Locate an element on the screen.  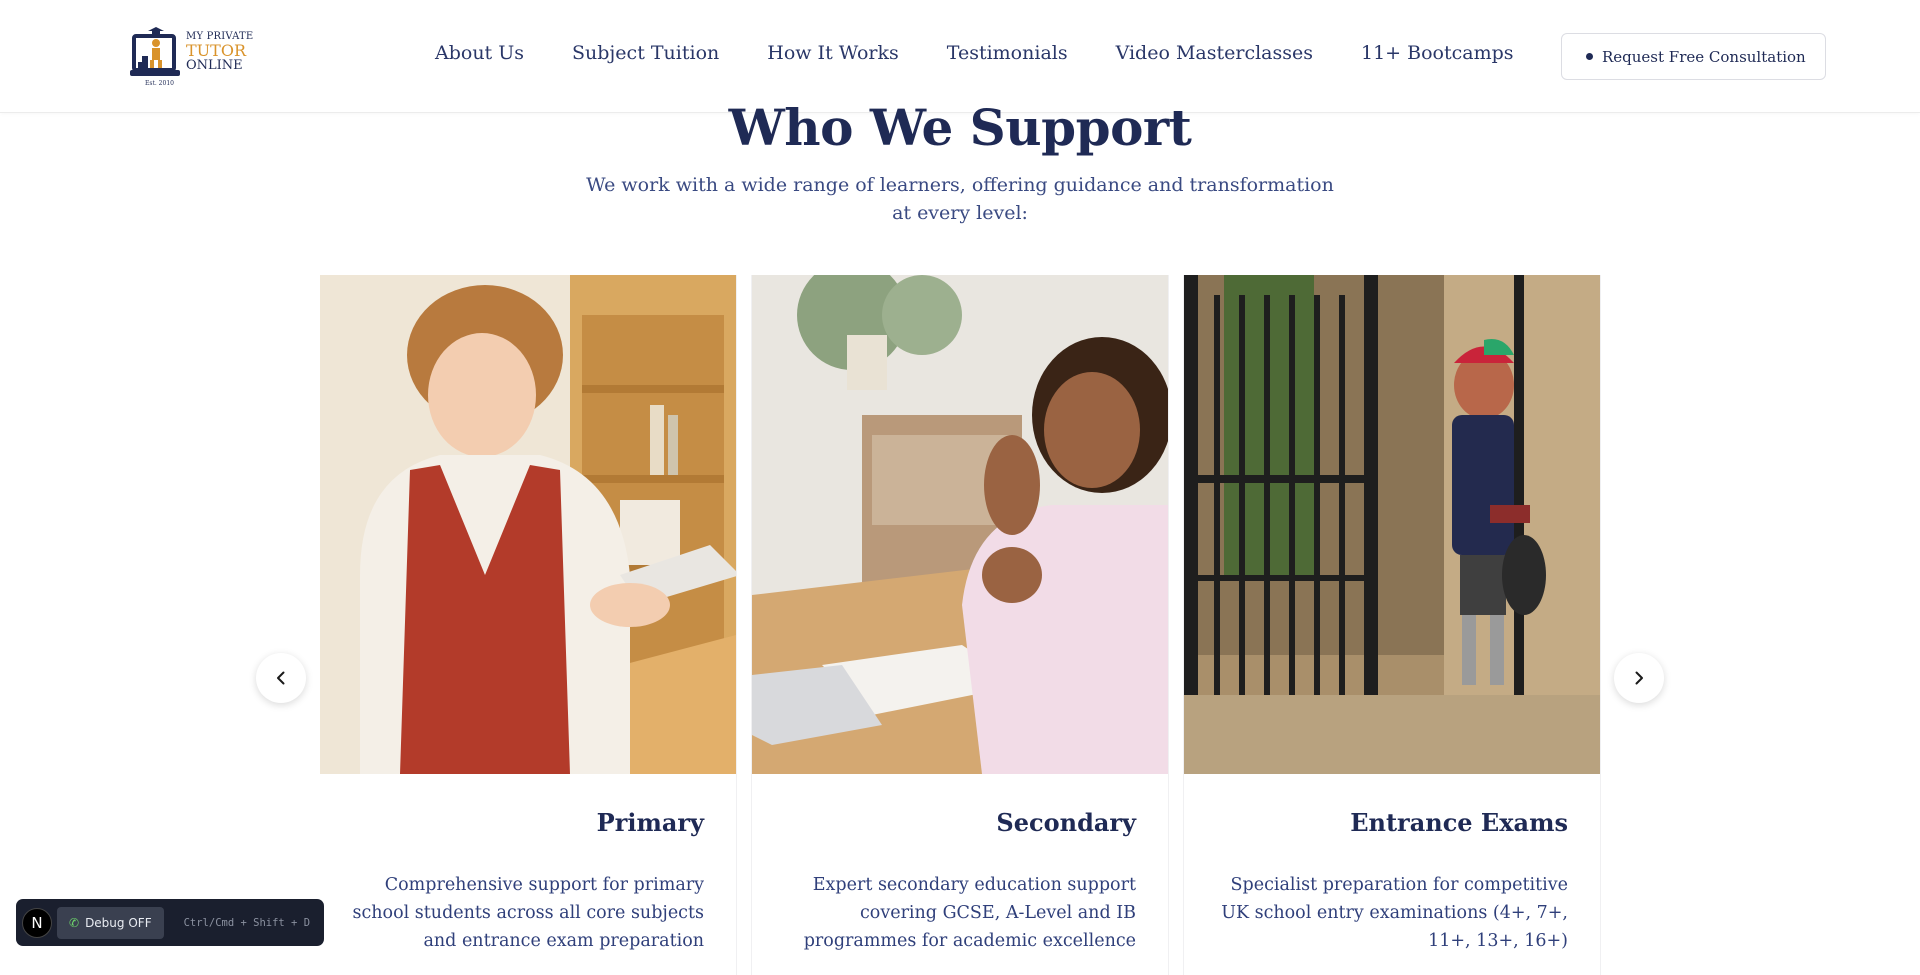
chevron-left-icon is located at coordinates (281, 678).